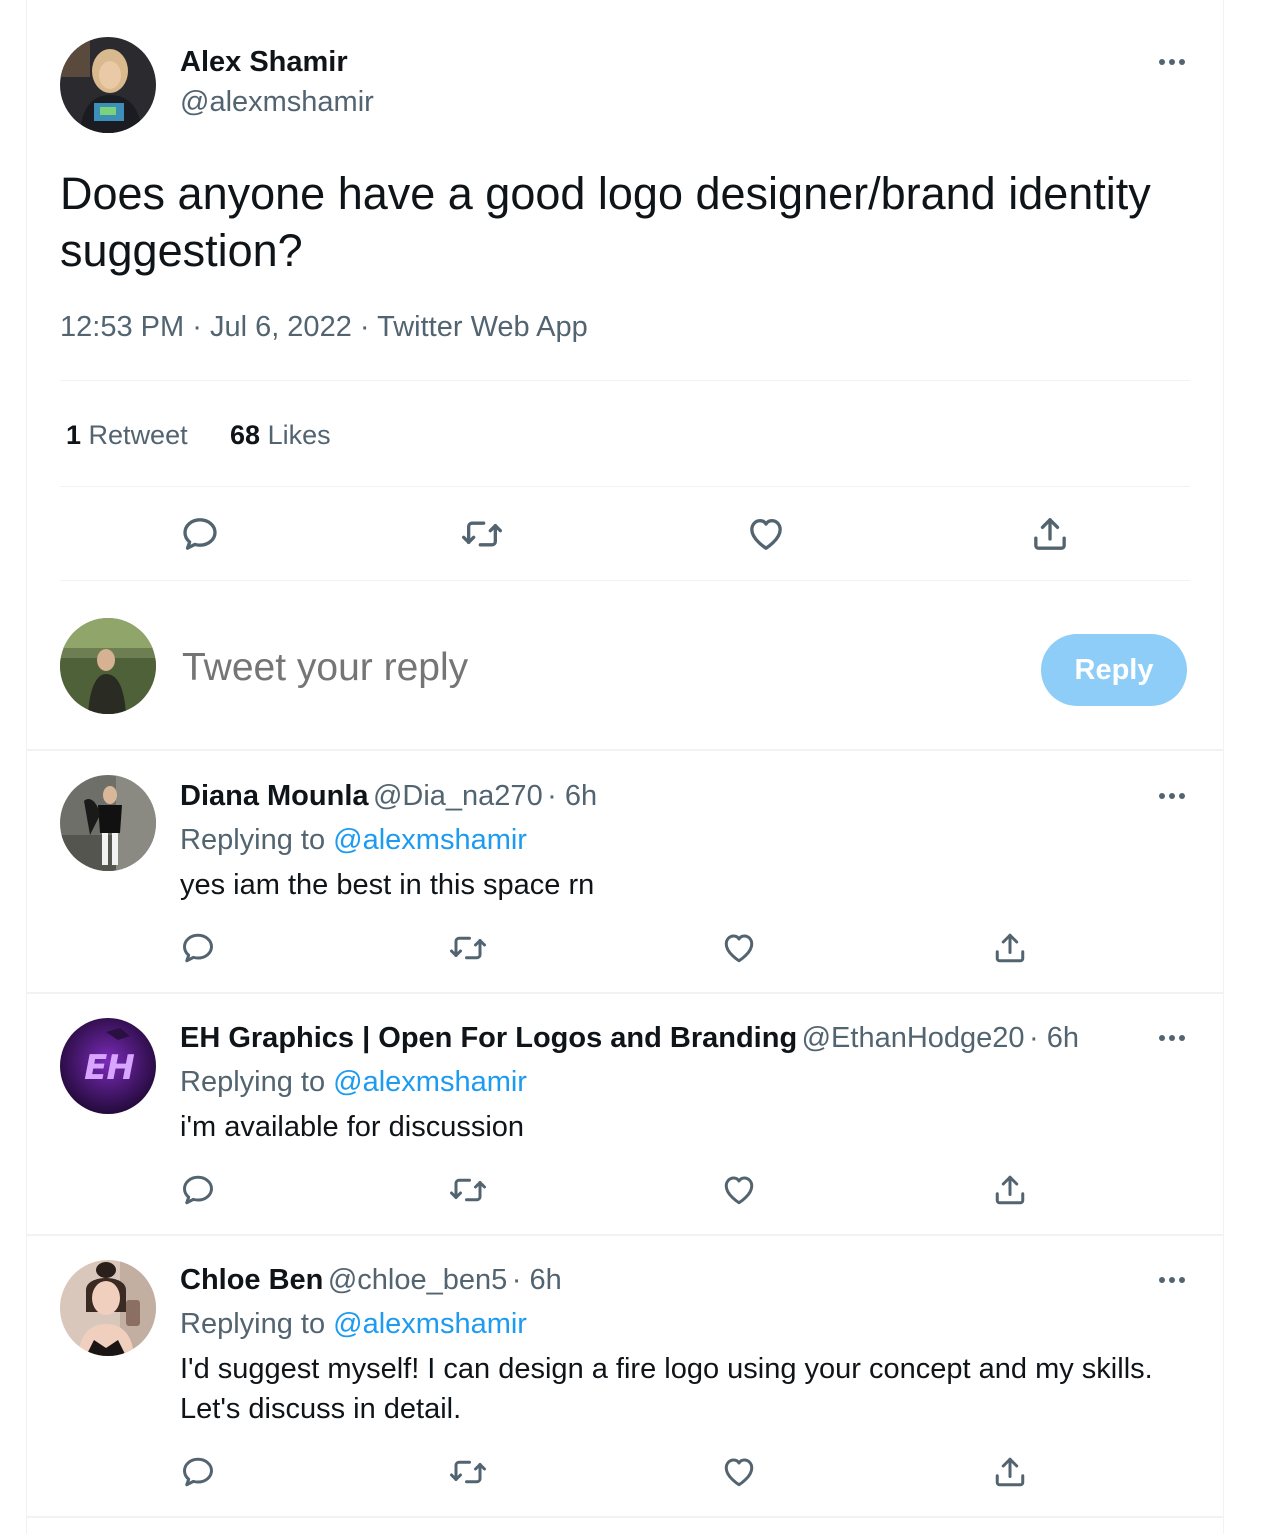 The width and height of the screenshot is (1262, 1534). Describe the element at coordinates (108, 666) in the screenshot. I see `current-user-avatar` at that location.